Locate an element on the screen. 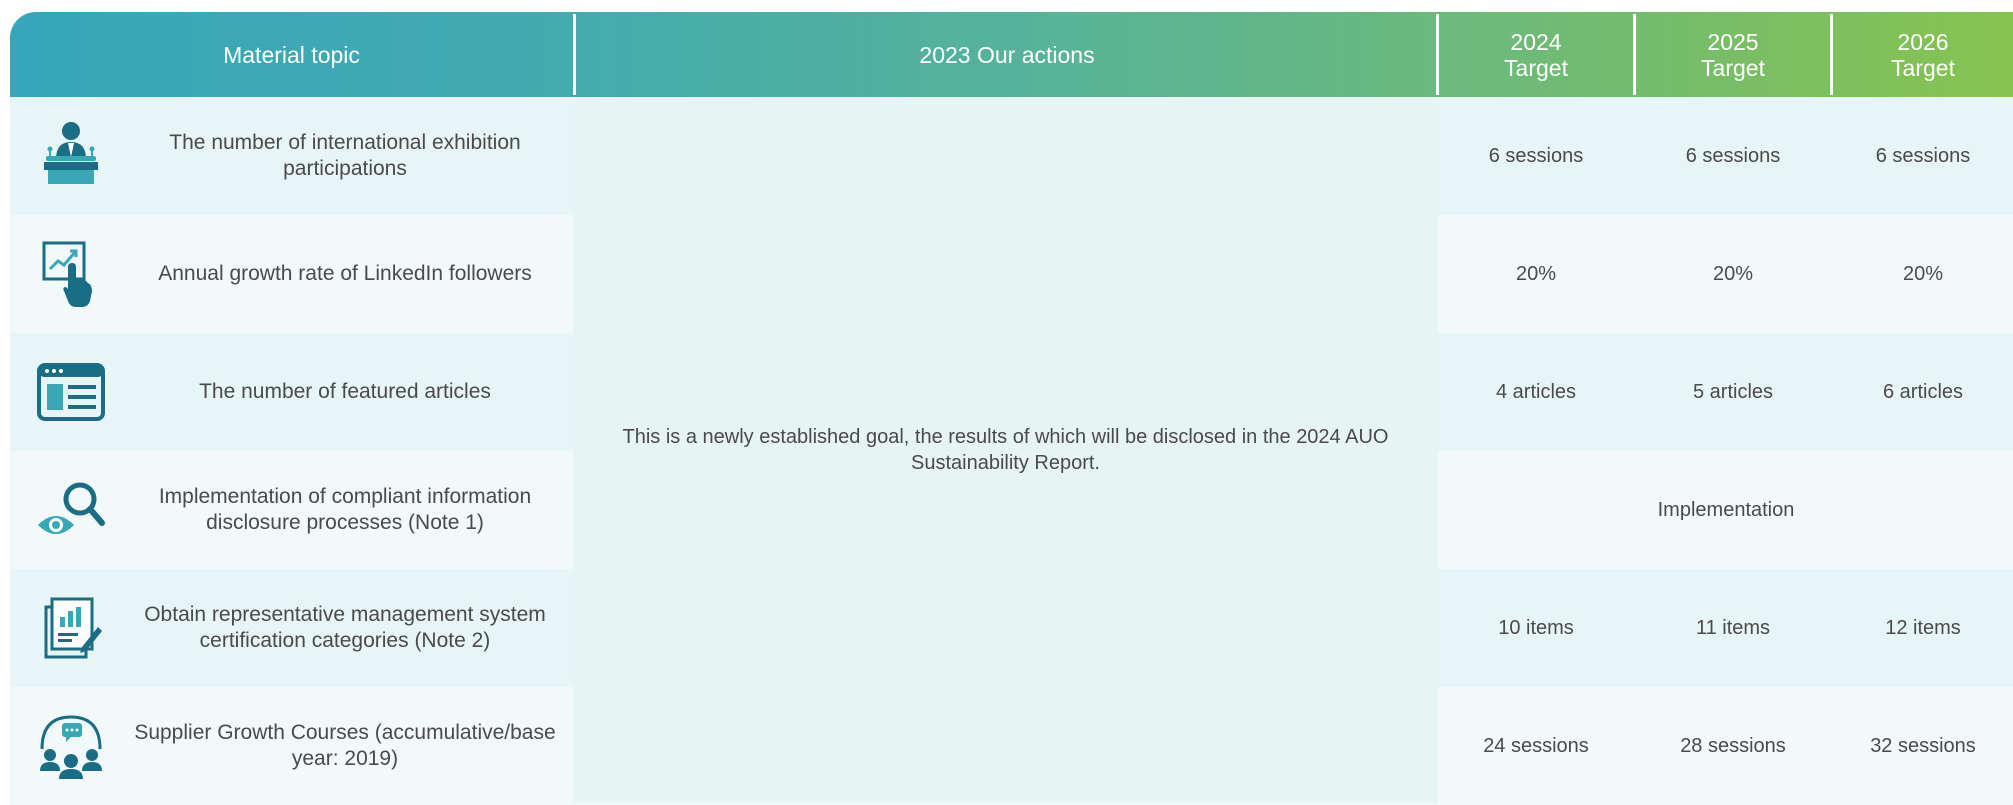 The width and height of the screenshot is (2013, 805). podium-speaker-icon is located at coordinates (71, 156).